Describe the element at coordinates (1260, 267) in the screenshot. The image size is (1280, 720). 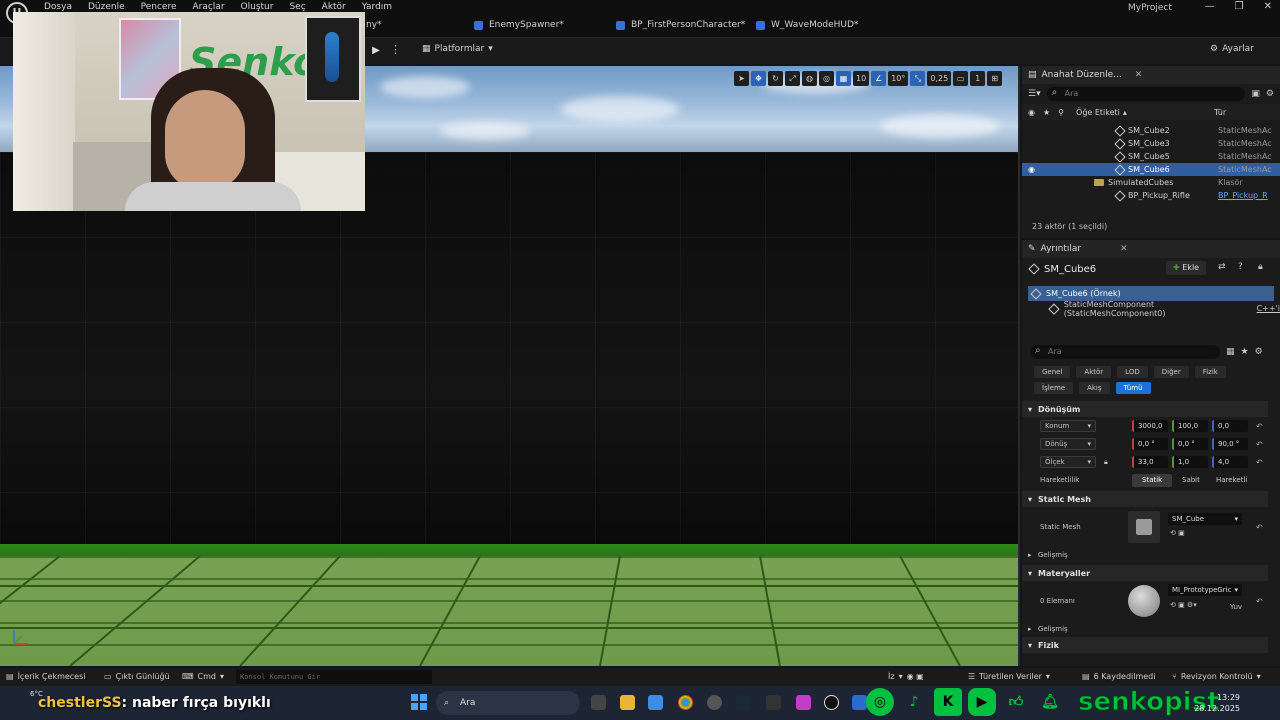
I see `lock-icon: 🔒︎` at that location.